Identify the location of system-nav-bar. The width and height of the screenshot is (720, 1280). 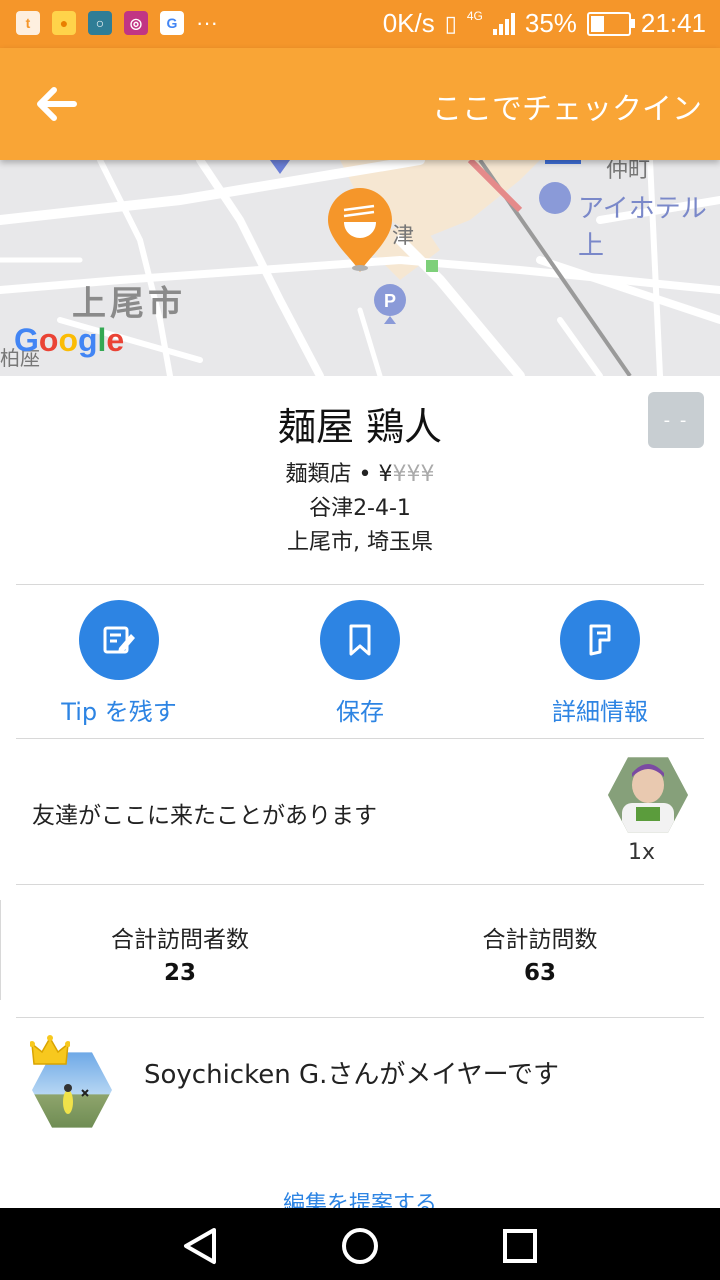
(360, 1244).